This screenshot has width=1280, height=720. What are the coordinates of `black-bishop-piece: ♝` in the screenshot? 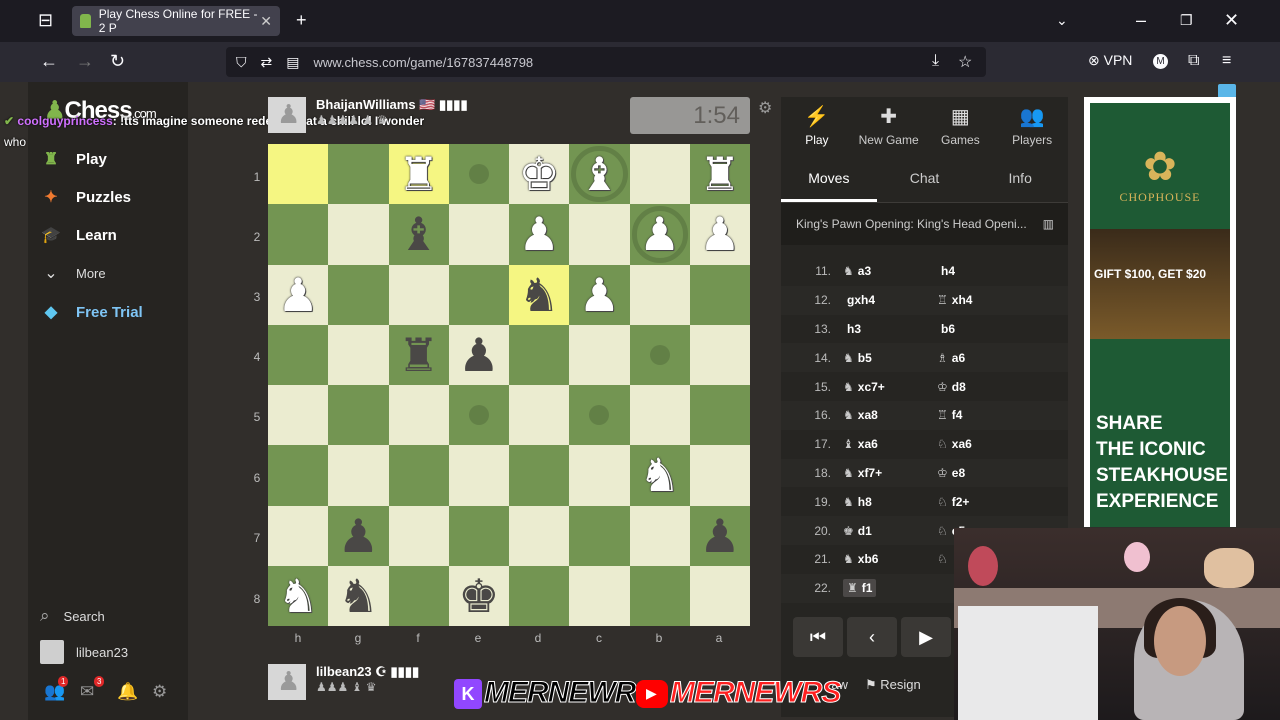 It's located at (418, 234).